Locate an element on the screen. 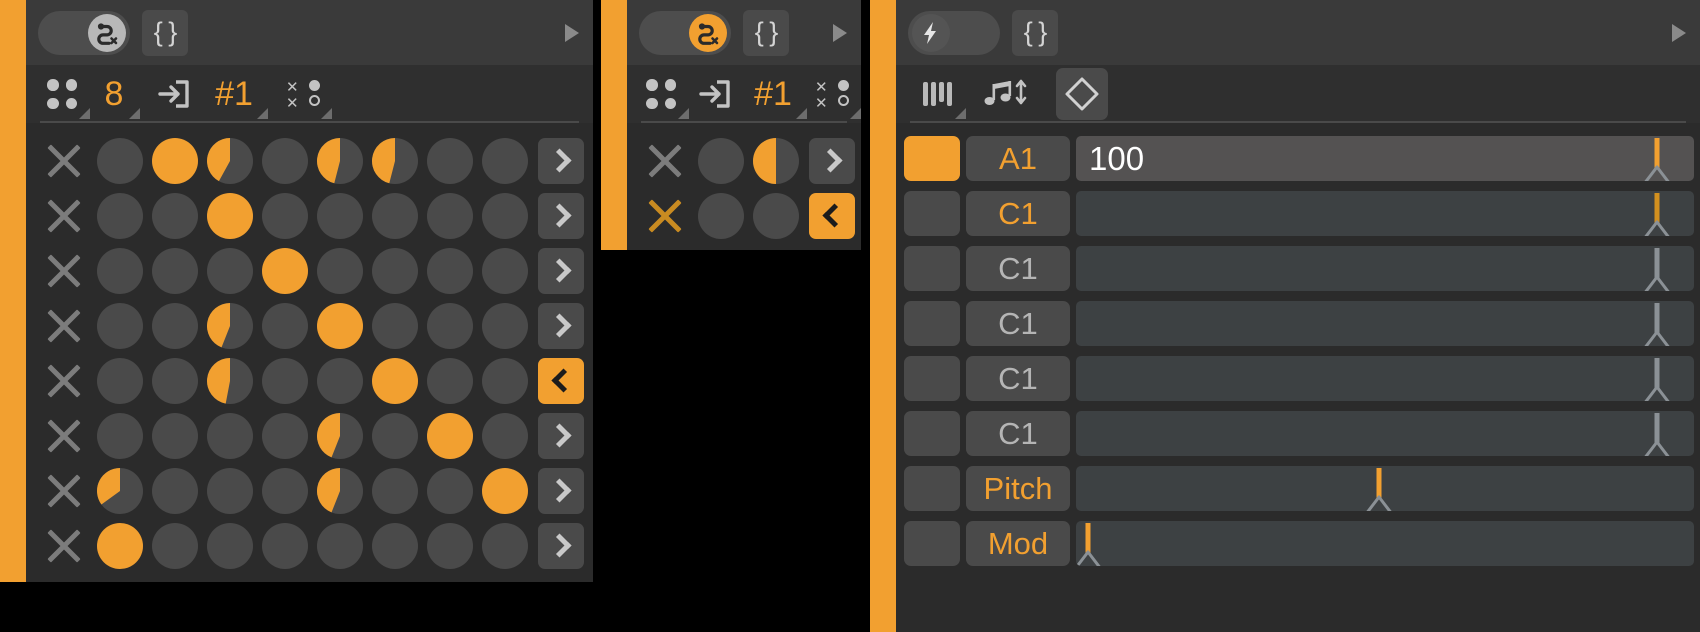  snake-toggle is located at coordinates (84, 32).